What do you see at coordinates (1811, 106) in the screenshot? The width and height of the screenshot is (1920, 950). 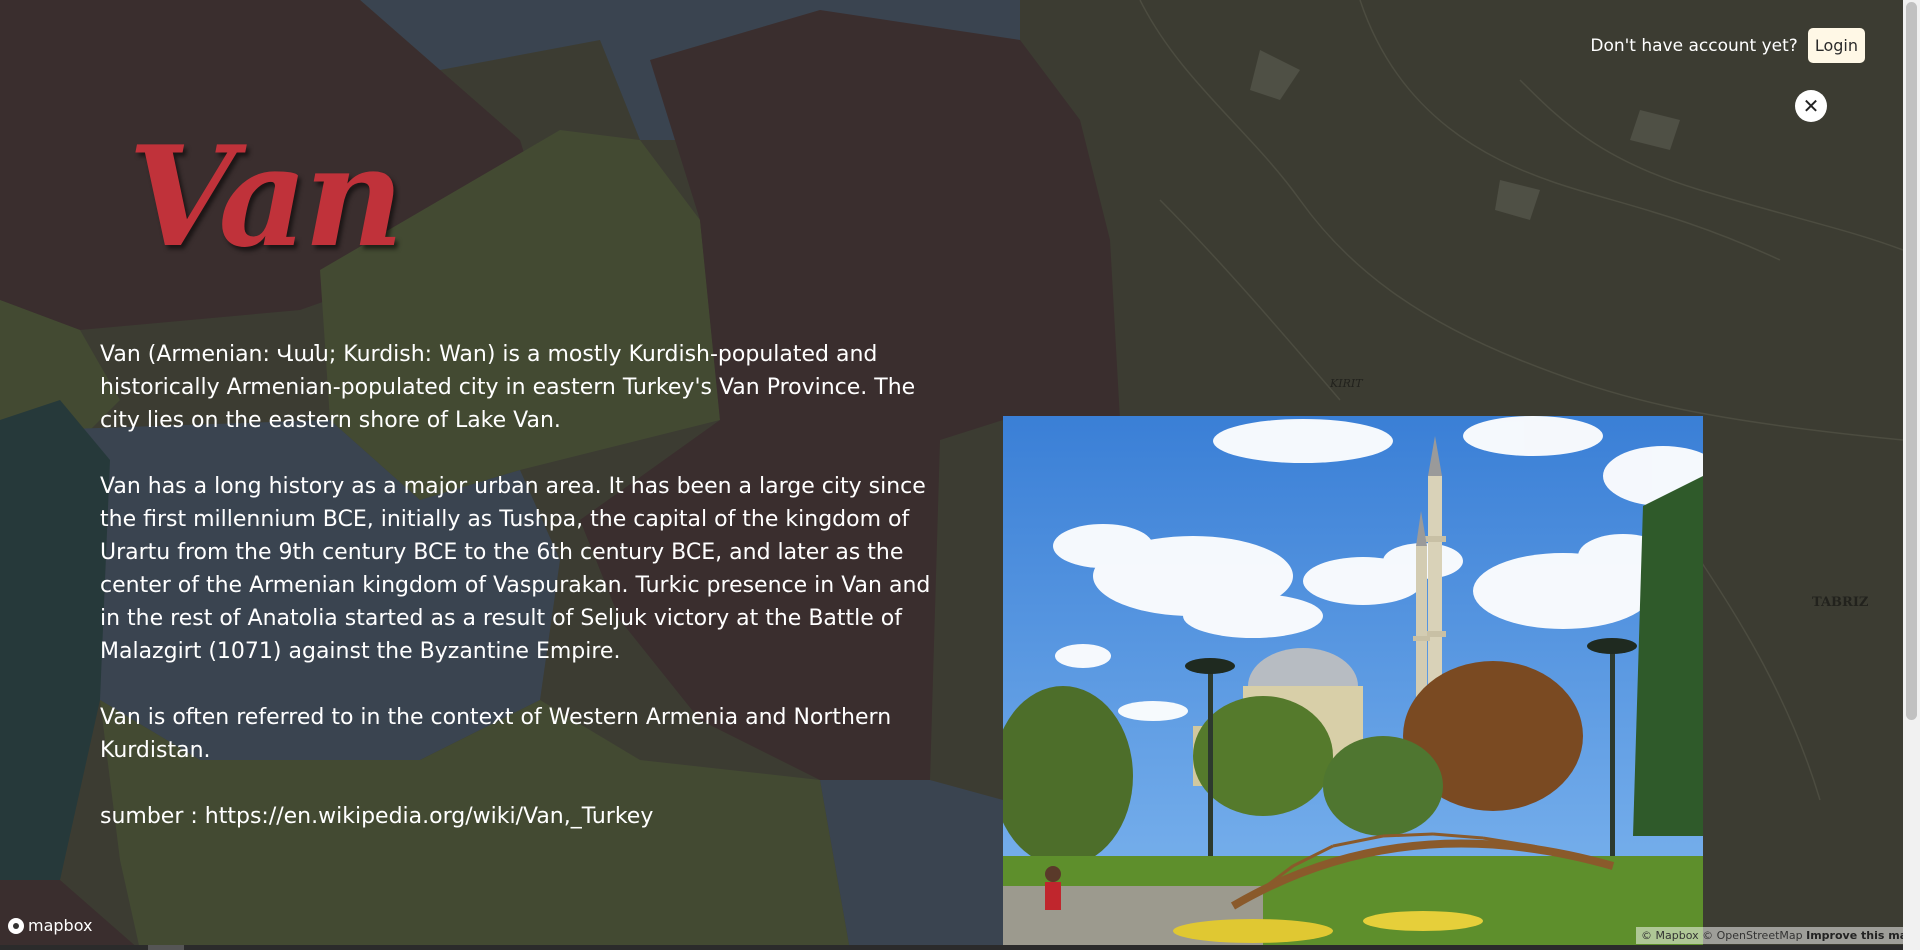 I see `close-icon: ✕` at bounding box center [1811, 106].